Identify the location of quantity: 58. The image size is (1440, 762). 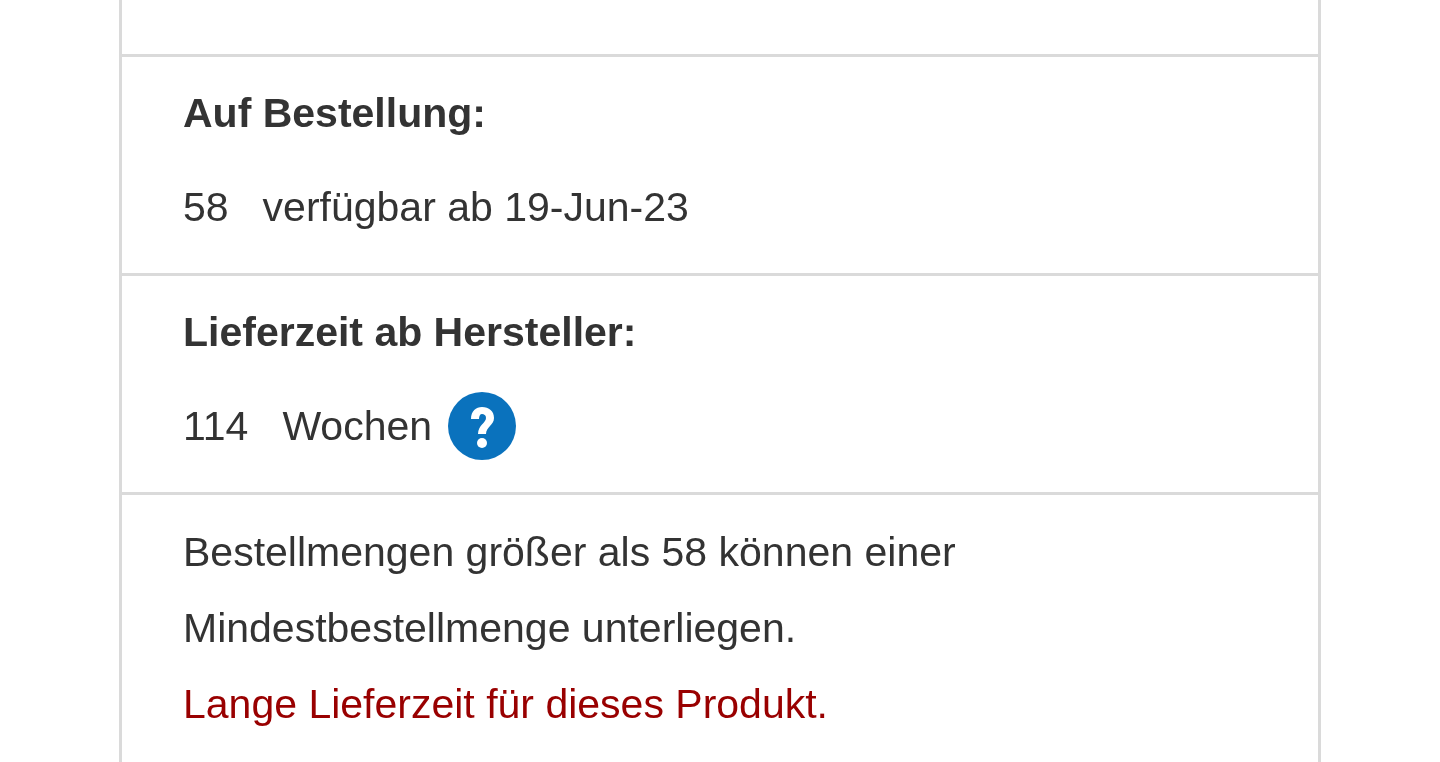
(206, 207).